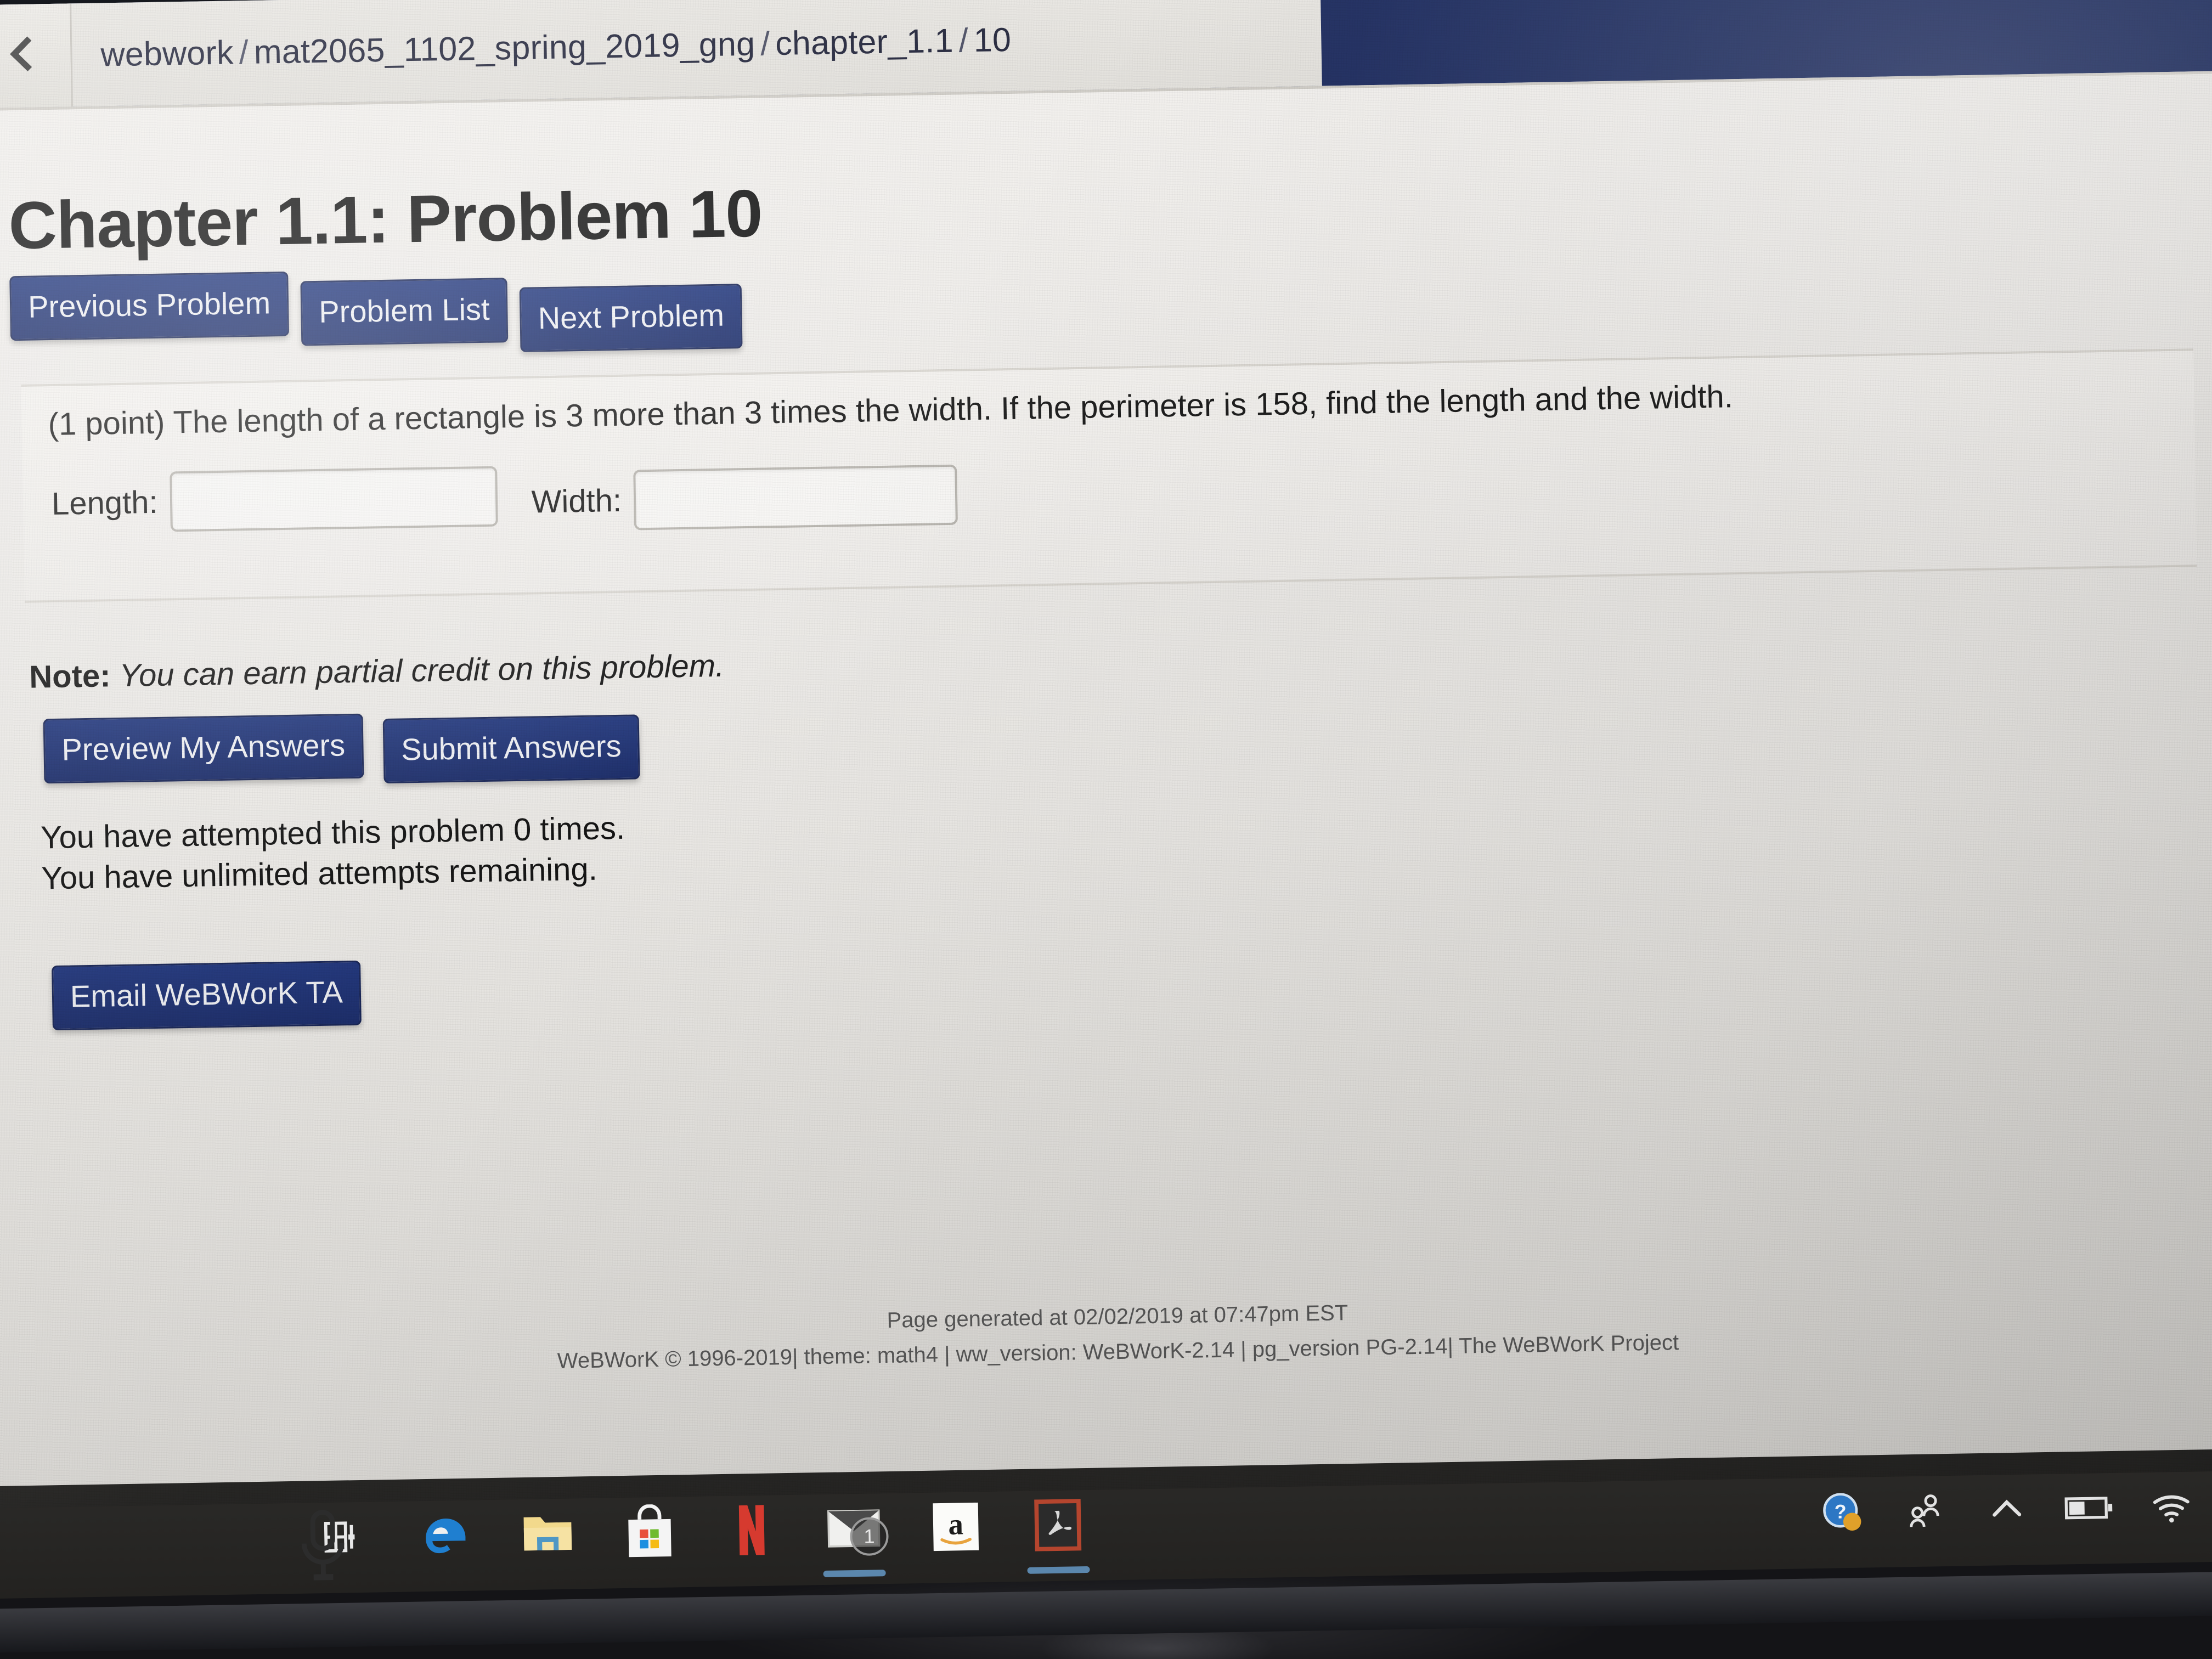 This screenshot has width=2212, height=1659. What do you see at coordinates (323, 1545) in the screenshot?
I see `microphone-icon` at bounding box center [323, 1545].